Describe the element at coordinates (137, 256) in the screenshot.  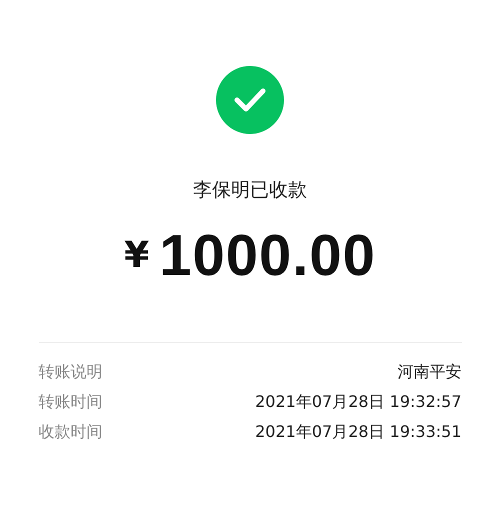
I see `currency-symbol: ¥` at that location.